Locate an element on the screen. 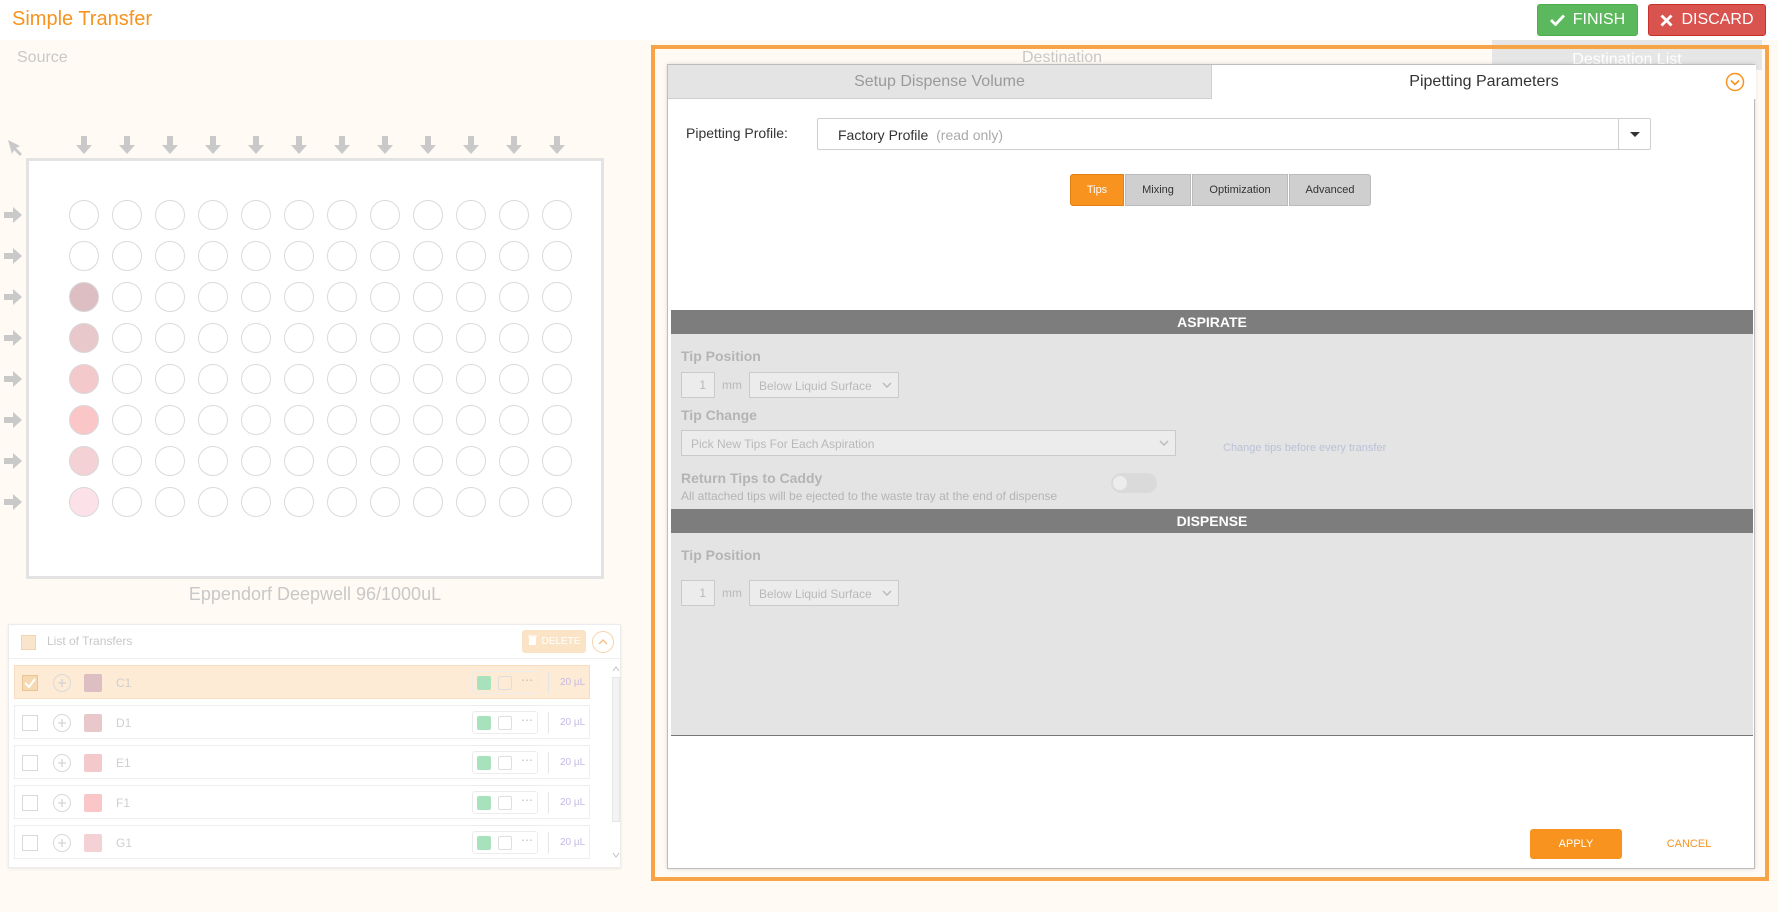  well-c2 is located at coordinates (127, 297).